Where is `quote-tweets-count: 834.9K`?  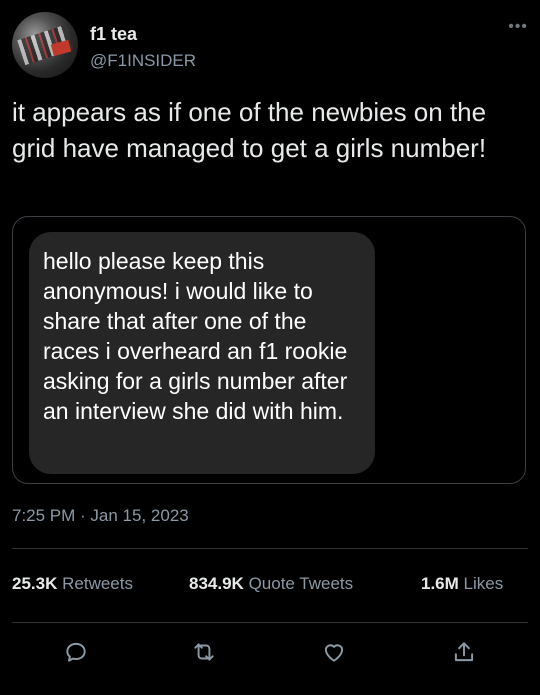
quote-tweets-count: 834.9K is located at coordinates (216, 583).